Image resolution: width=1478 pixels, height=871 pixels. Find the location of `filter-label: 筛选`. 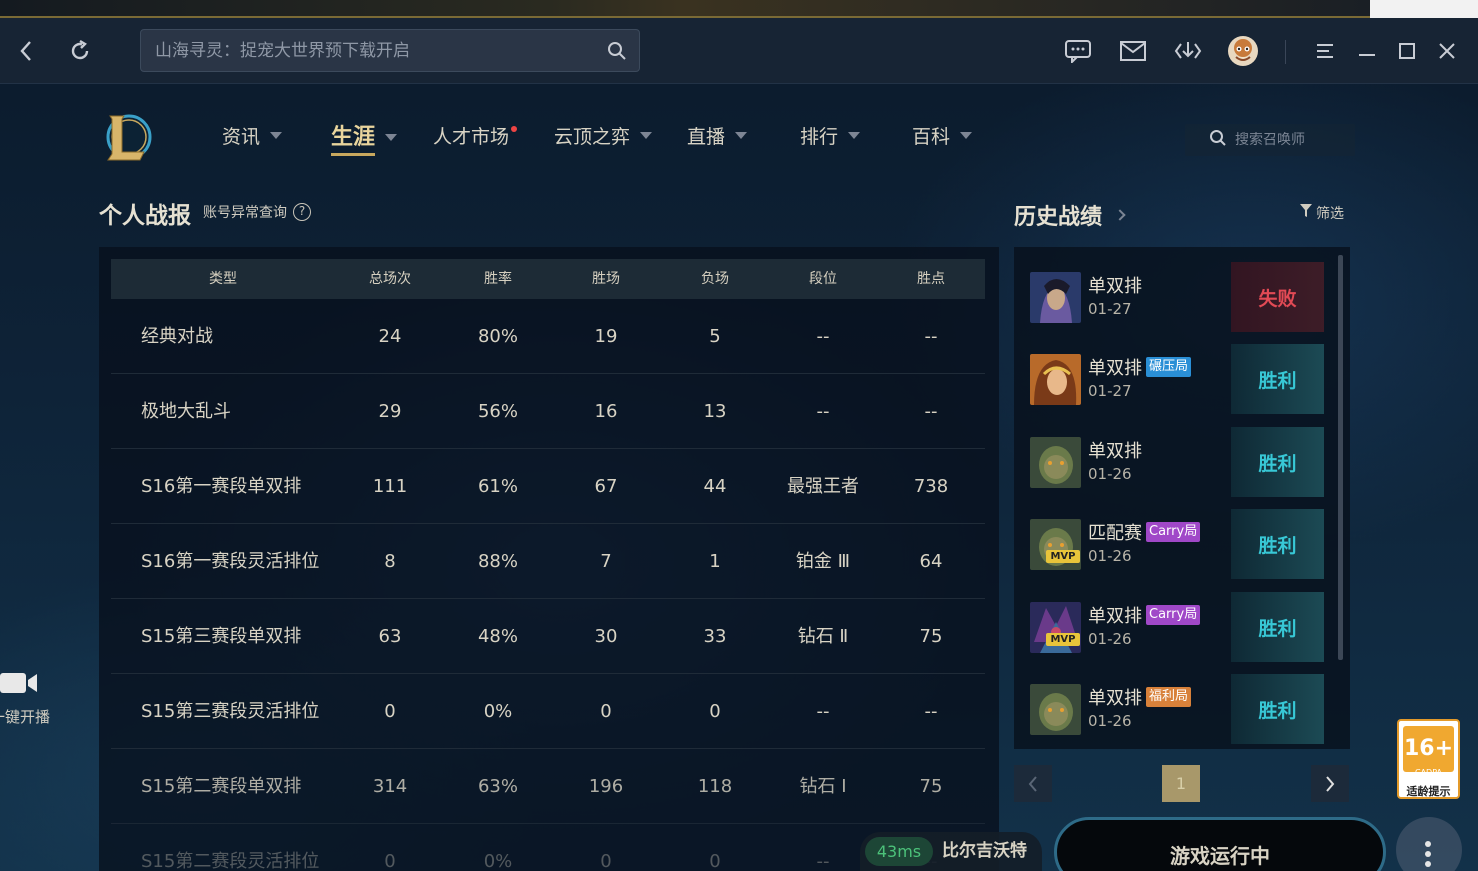

filter-label: 筛选 is located at coordinates (1330, 214).